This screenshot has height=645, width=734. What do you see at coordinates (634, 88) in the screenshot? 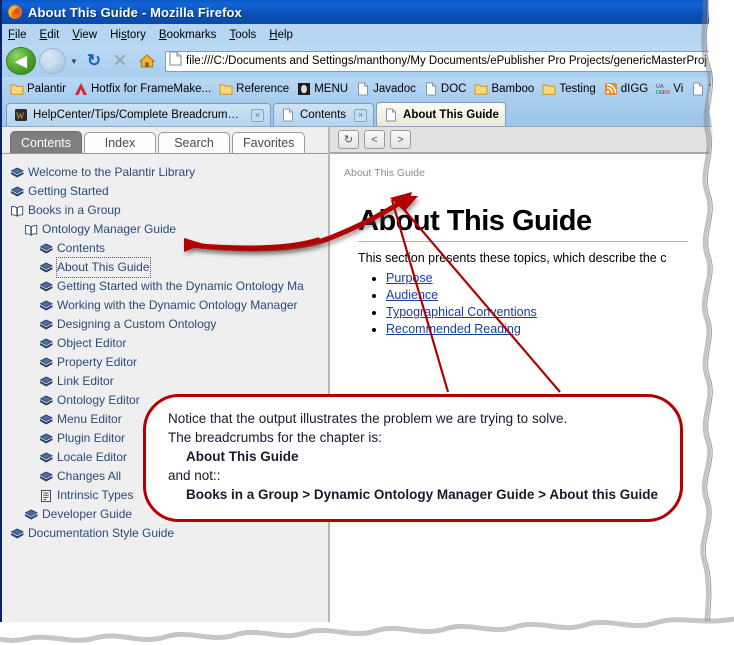
I see `bookmark-label: dIGG` at bounding box center [634, 88].